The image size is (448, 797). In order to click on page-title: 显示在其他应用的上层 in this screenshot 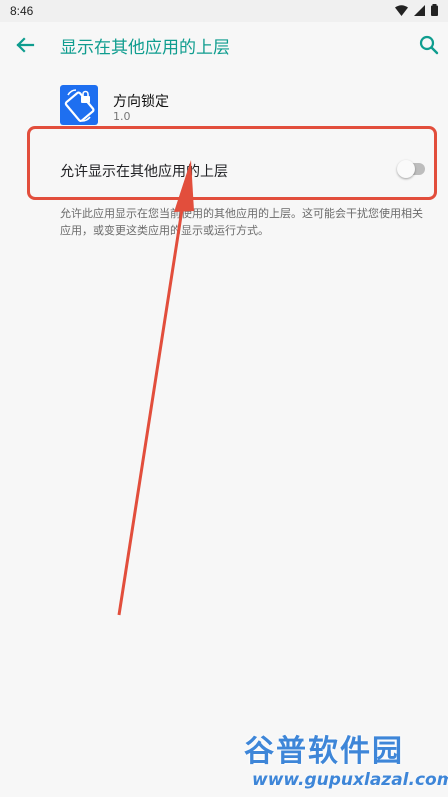, I will do `click(145, 48)`.